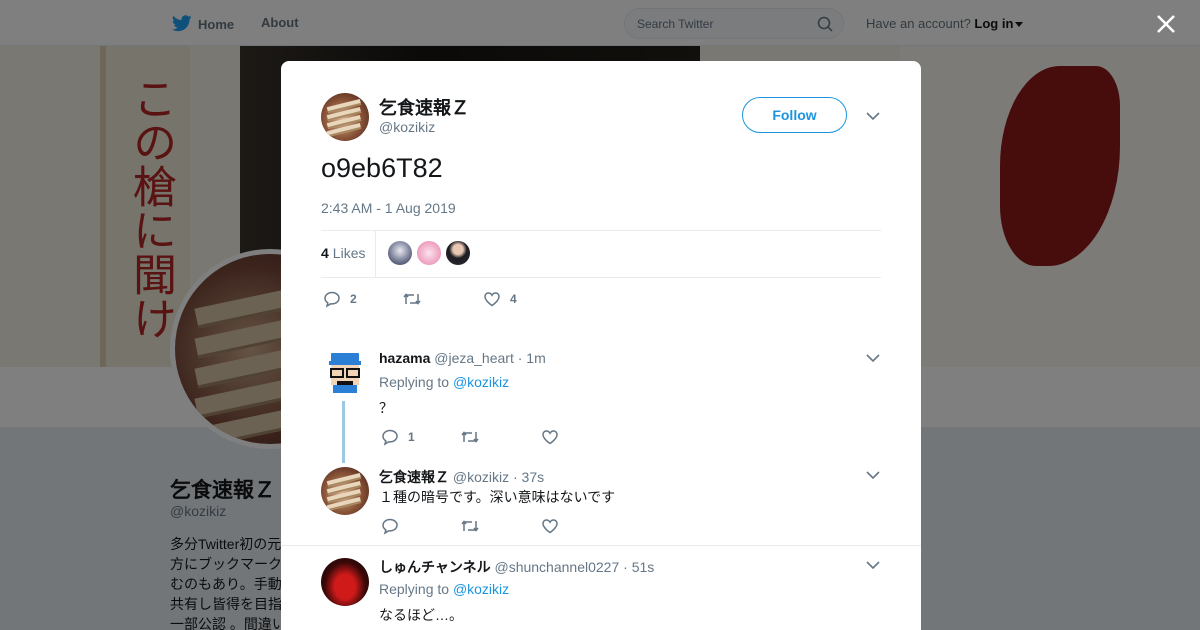 The height and width of the screenshot is (630, 1200). What do you see at coordinates (435, 567) in the screenshot?
I see `reply-author-name: しゅんチャンネル` at bounding box center [435, 567].